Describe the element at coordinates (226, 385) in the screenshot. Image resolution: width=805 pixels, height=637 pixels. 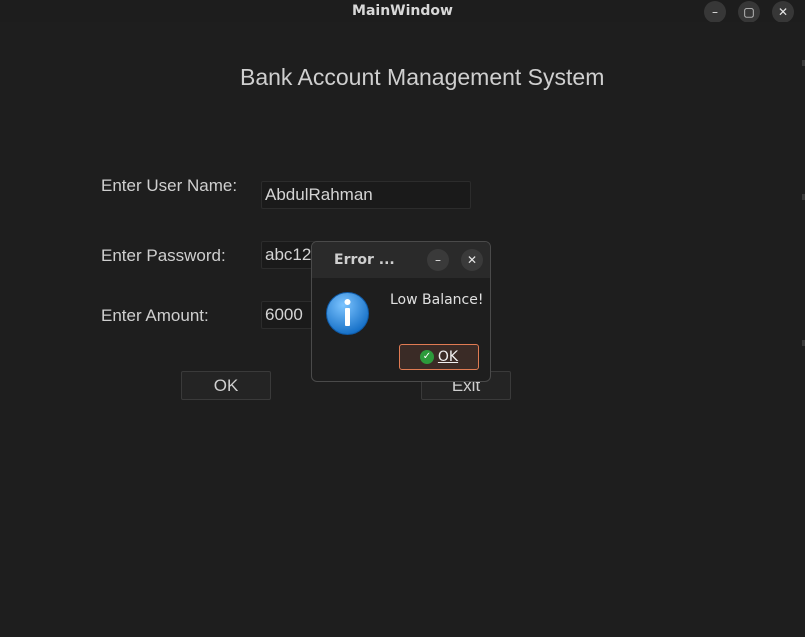
I see `ok-button: OK` at that location.